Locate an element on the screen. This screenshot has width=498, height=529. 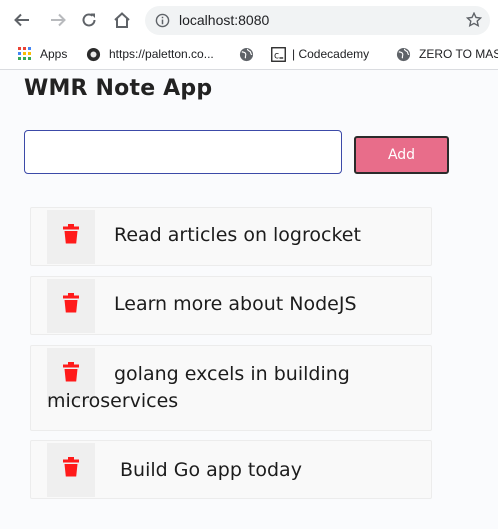
url-text: localhost:8080 is located at coordinates (224, 20).